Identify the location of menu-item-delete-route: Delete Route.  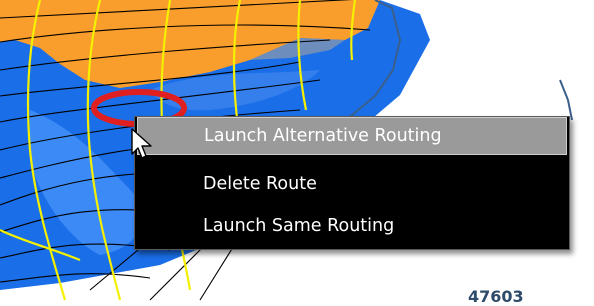
(352, 184).